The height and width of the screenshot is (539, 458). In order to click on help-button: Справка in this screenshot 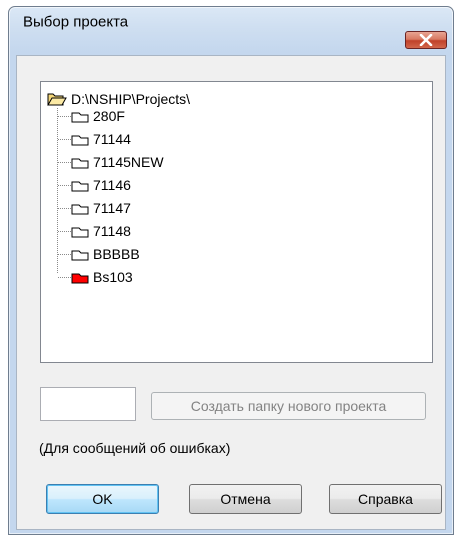, I will do `click(385, 499)`.